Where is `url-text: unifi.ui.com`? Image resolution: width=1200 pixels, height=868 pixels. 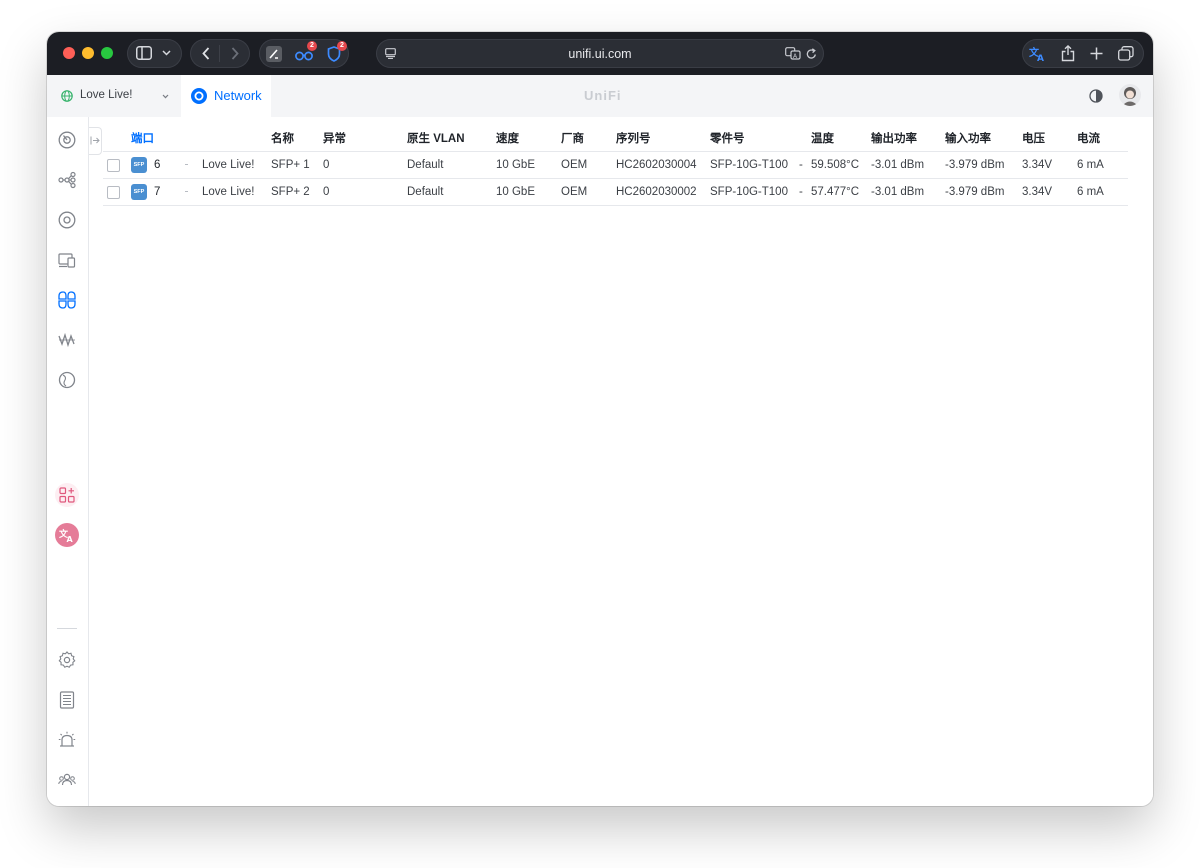 url-text: unifi.ui.com is located at coordinates (600, 54).